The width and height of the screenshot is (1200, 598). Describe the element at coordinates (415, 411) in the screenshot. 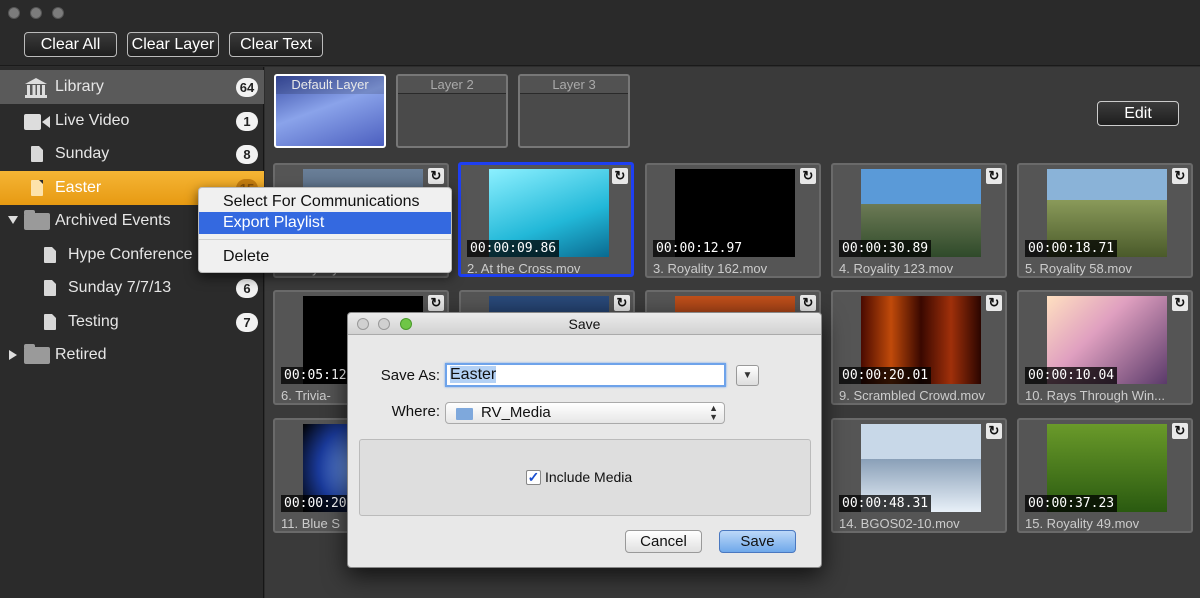

I see `where-label: Where:` at that location.